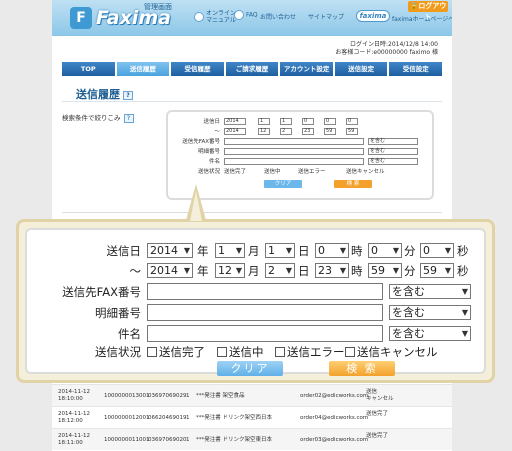 This screenshot has height=451, width=512. Describe the element at coordinates (304, 271) in the screenshot. I see `day-unit: 日` at that location.